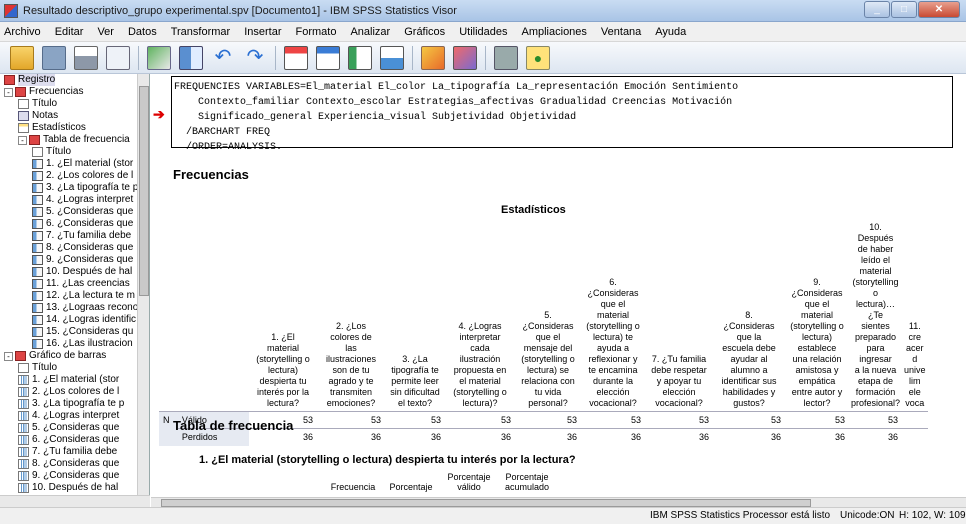 This screenshot has height=524, width=966. Describe the element at coordinates (76, 439) in the screenshot. I see `outline-item-label: 6. ¿Consideras que` at that location.